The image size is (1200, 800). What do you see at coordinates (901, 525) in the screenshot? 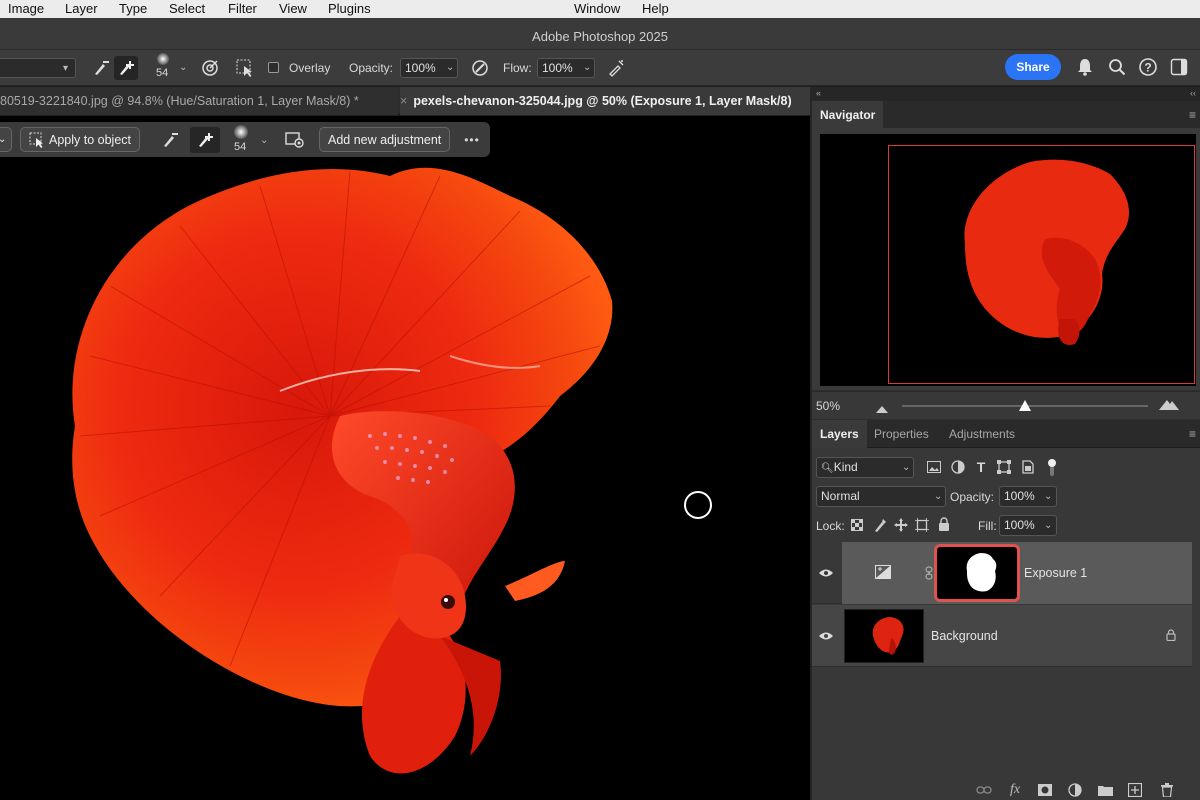
I see `lock-position-icon` at bounding box center [901, 525].